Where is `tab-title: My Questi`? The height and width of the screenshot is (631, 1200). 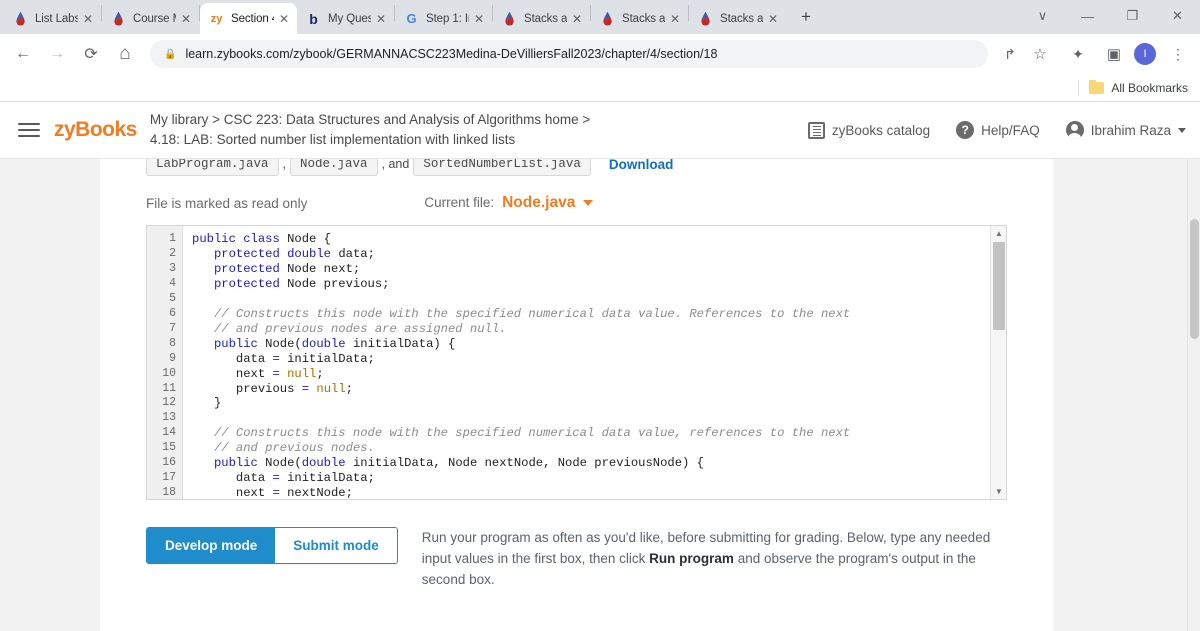 tab-title: My Questi is located at coordinates (349, 18).